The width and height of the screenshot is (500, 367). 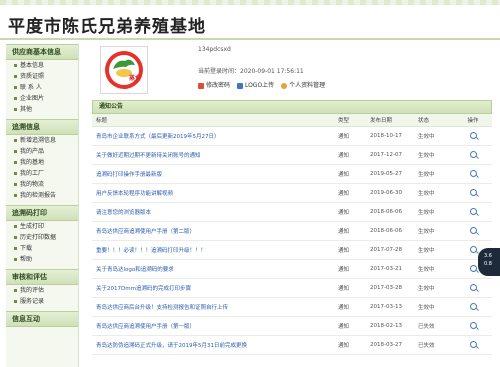 I want to click on notice-title-link: 关于青岛达logo和追溯码的要求, so click(x=213, y=269).